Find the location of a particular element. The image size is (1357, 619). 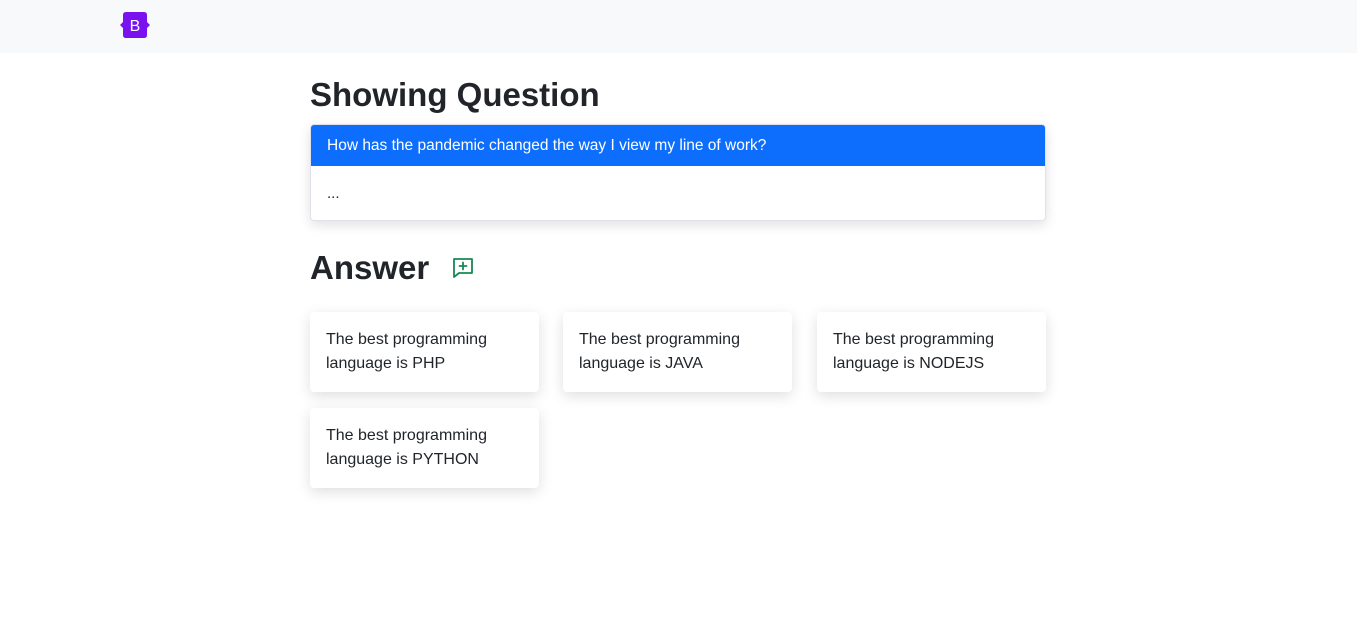

brand-logo-svg: B is located at coordinates (135, 25).